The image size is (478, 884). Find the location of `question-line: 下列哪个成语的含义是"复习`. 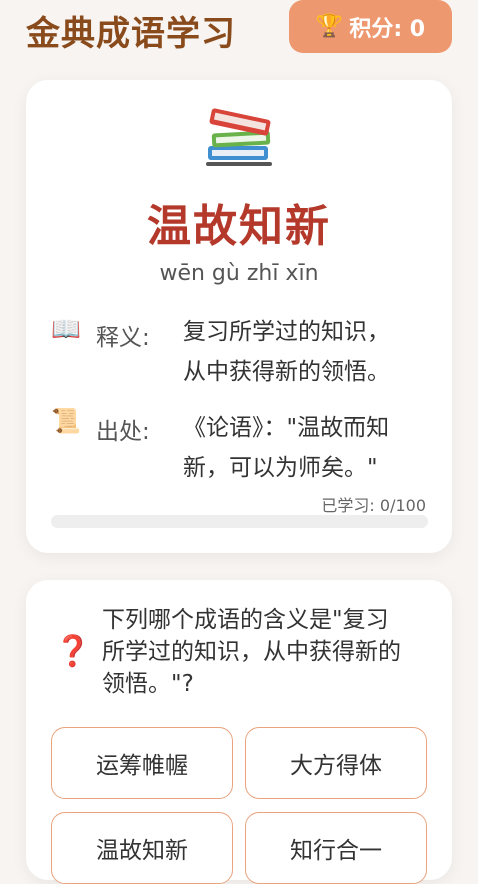

question-line: 下列哪个成语的含义是"复习 is located at coordinates (245, 620).